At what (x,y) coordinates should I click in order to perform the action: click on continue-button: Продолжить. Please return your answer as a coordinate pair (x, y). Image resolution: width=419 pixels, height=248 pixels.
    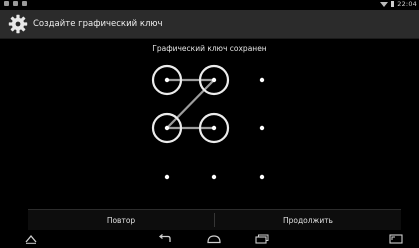
    Looking at the image, I should click on (308, 220).